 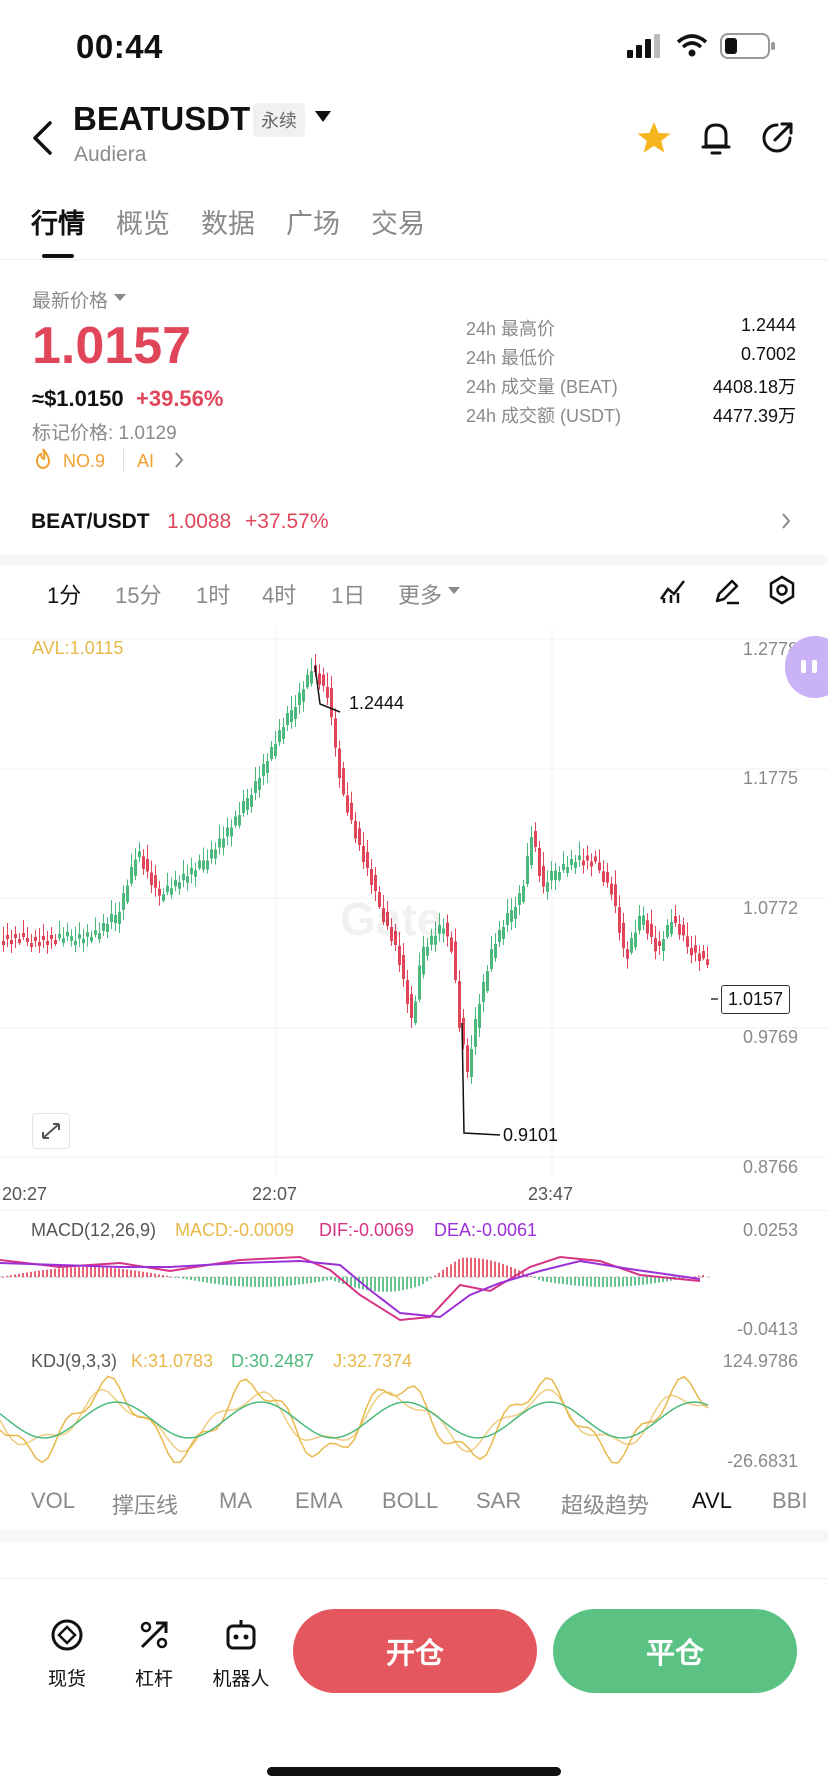 What do you see at coordinates (180, 398) in the screenshot?
I see `price-change: +39.56%` at bounding box center [180, 398].